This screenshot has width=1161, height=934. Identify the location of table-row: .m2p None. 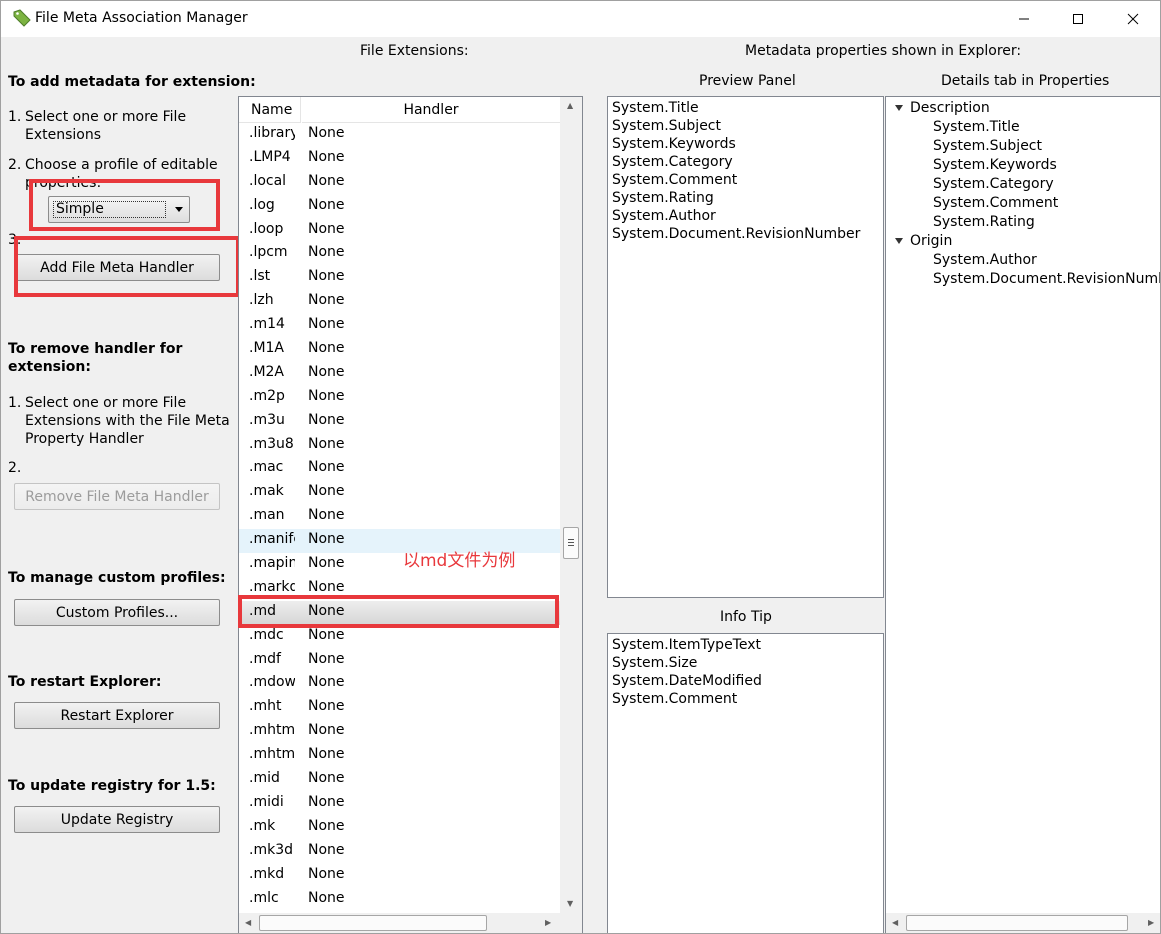
(399, 398).